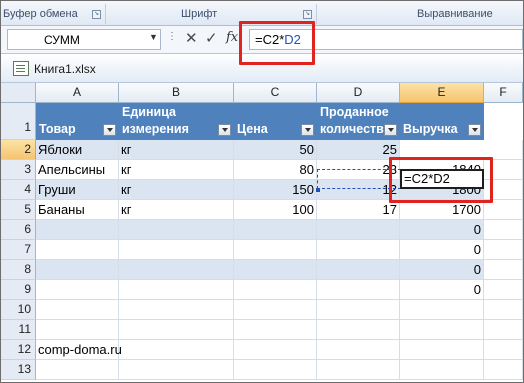 The image size is (524, 383). Describe the element at coordinates (358, 370) in the screenshot. I see `cell-d13` at that location.